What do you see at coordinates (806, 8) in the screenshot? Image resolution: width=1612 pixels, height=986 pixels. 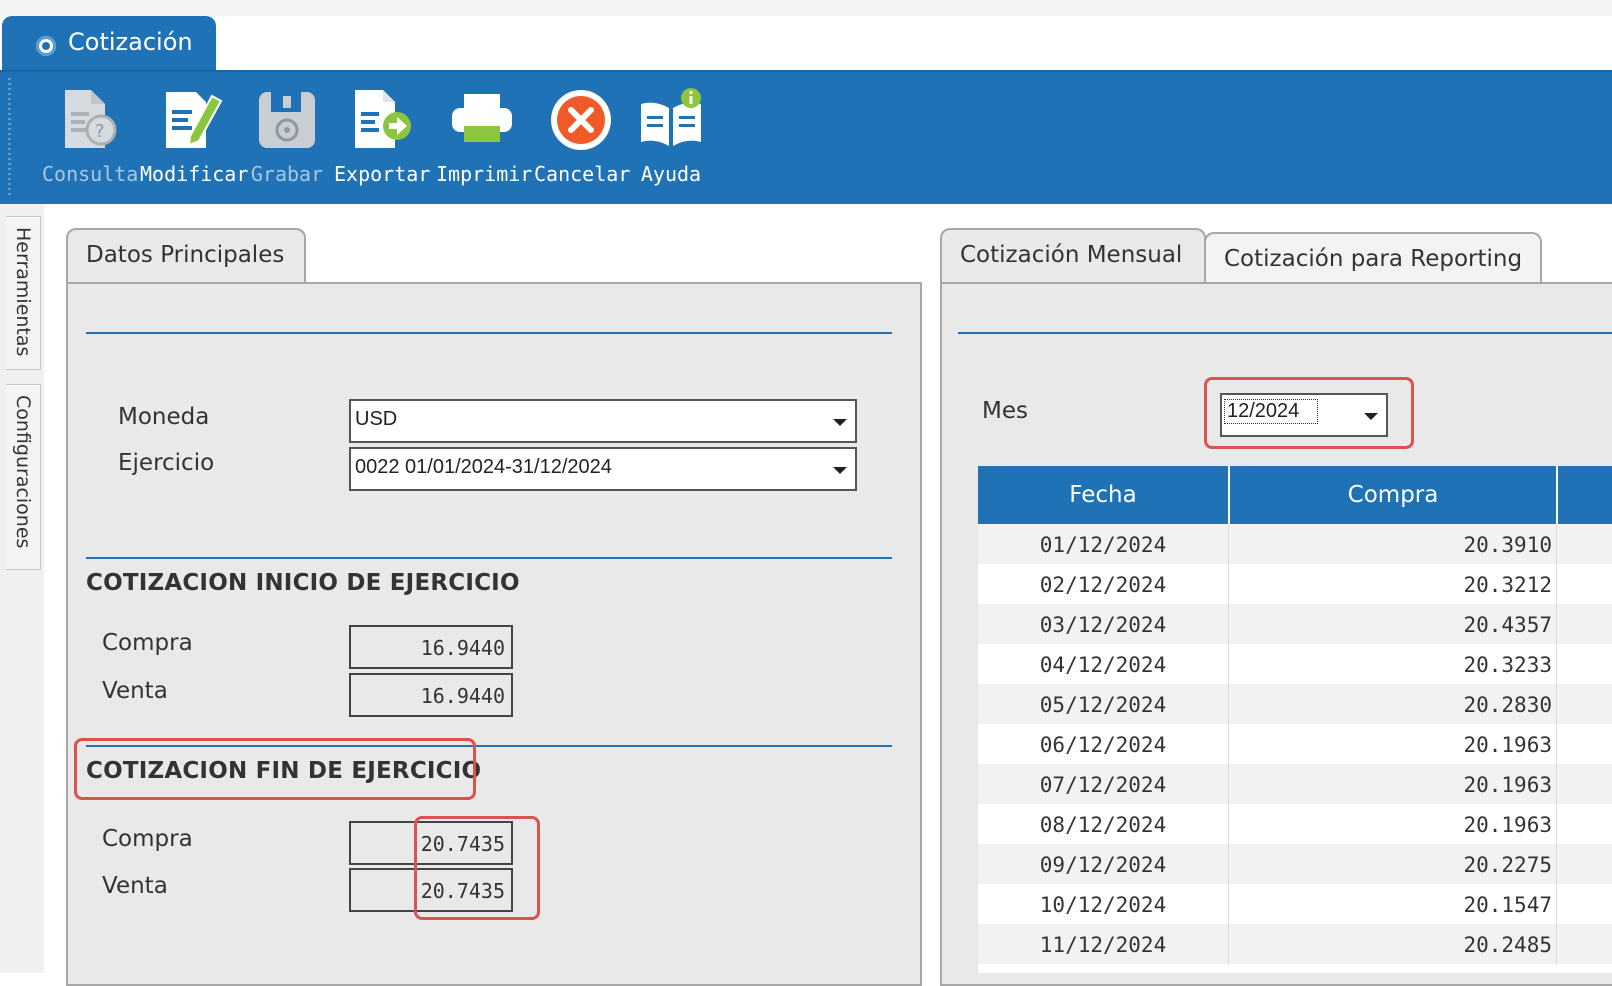 I see `title-bar-background` at bounding box center [806, 8].